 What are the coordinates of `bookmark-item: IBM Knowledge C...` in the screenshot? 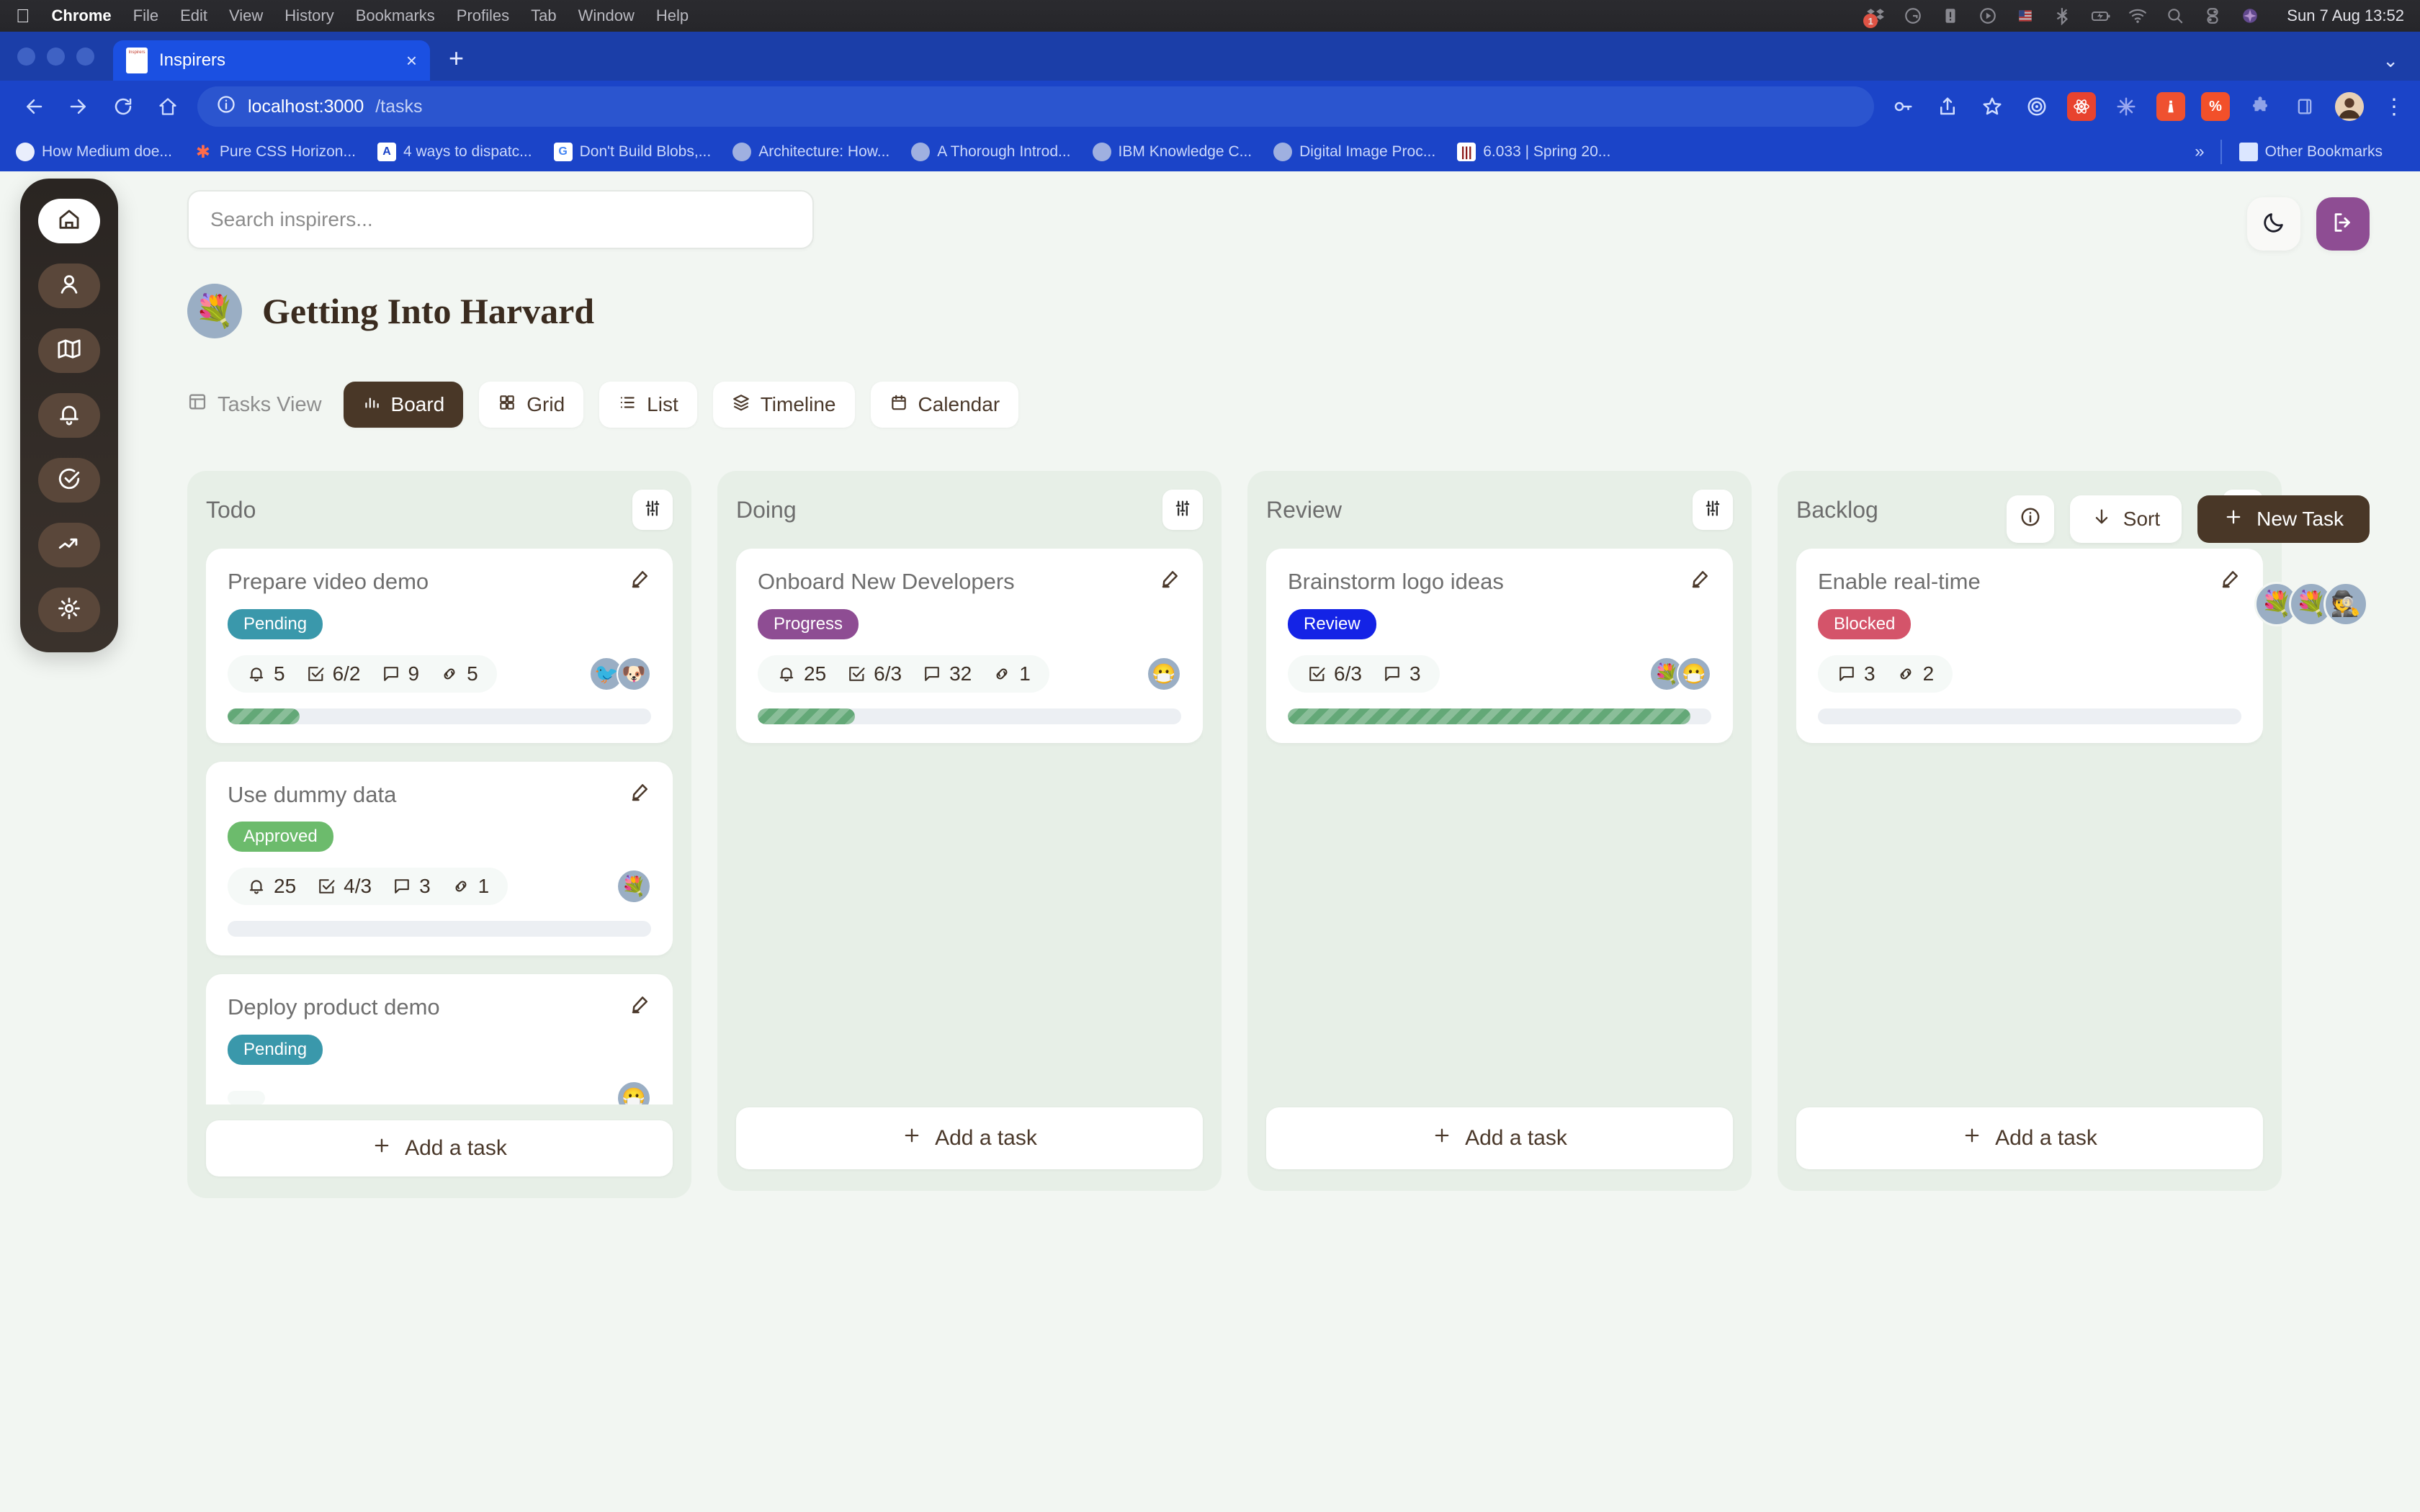 It's located at (1172, 152).